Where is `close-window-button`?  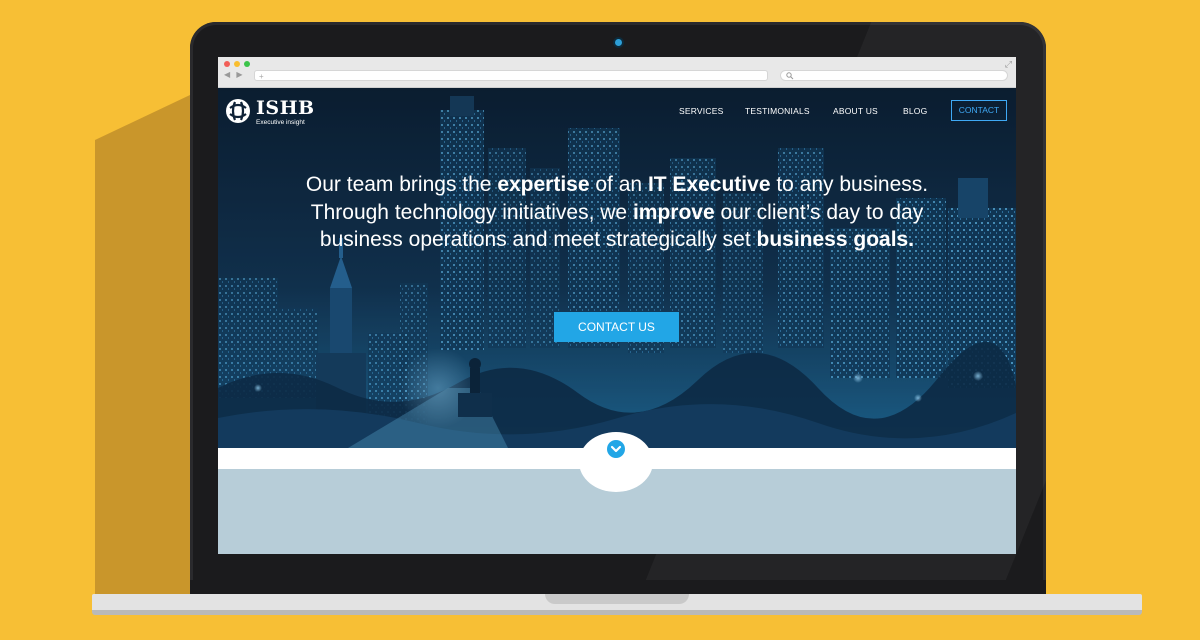 close-window-button is located at coordinates (227, 64).